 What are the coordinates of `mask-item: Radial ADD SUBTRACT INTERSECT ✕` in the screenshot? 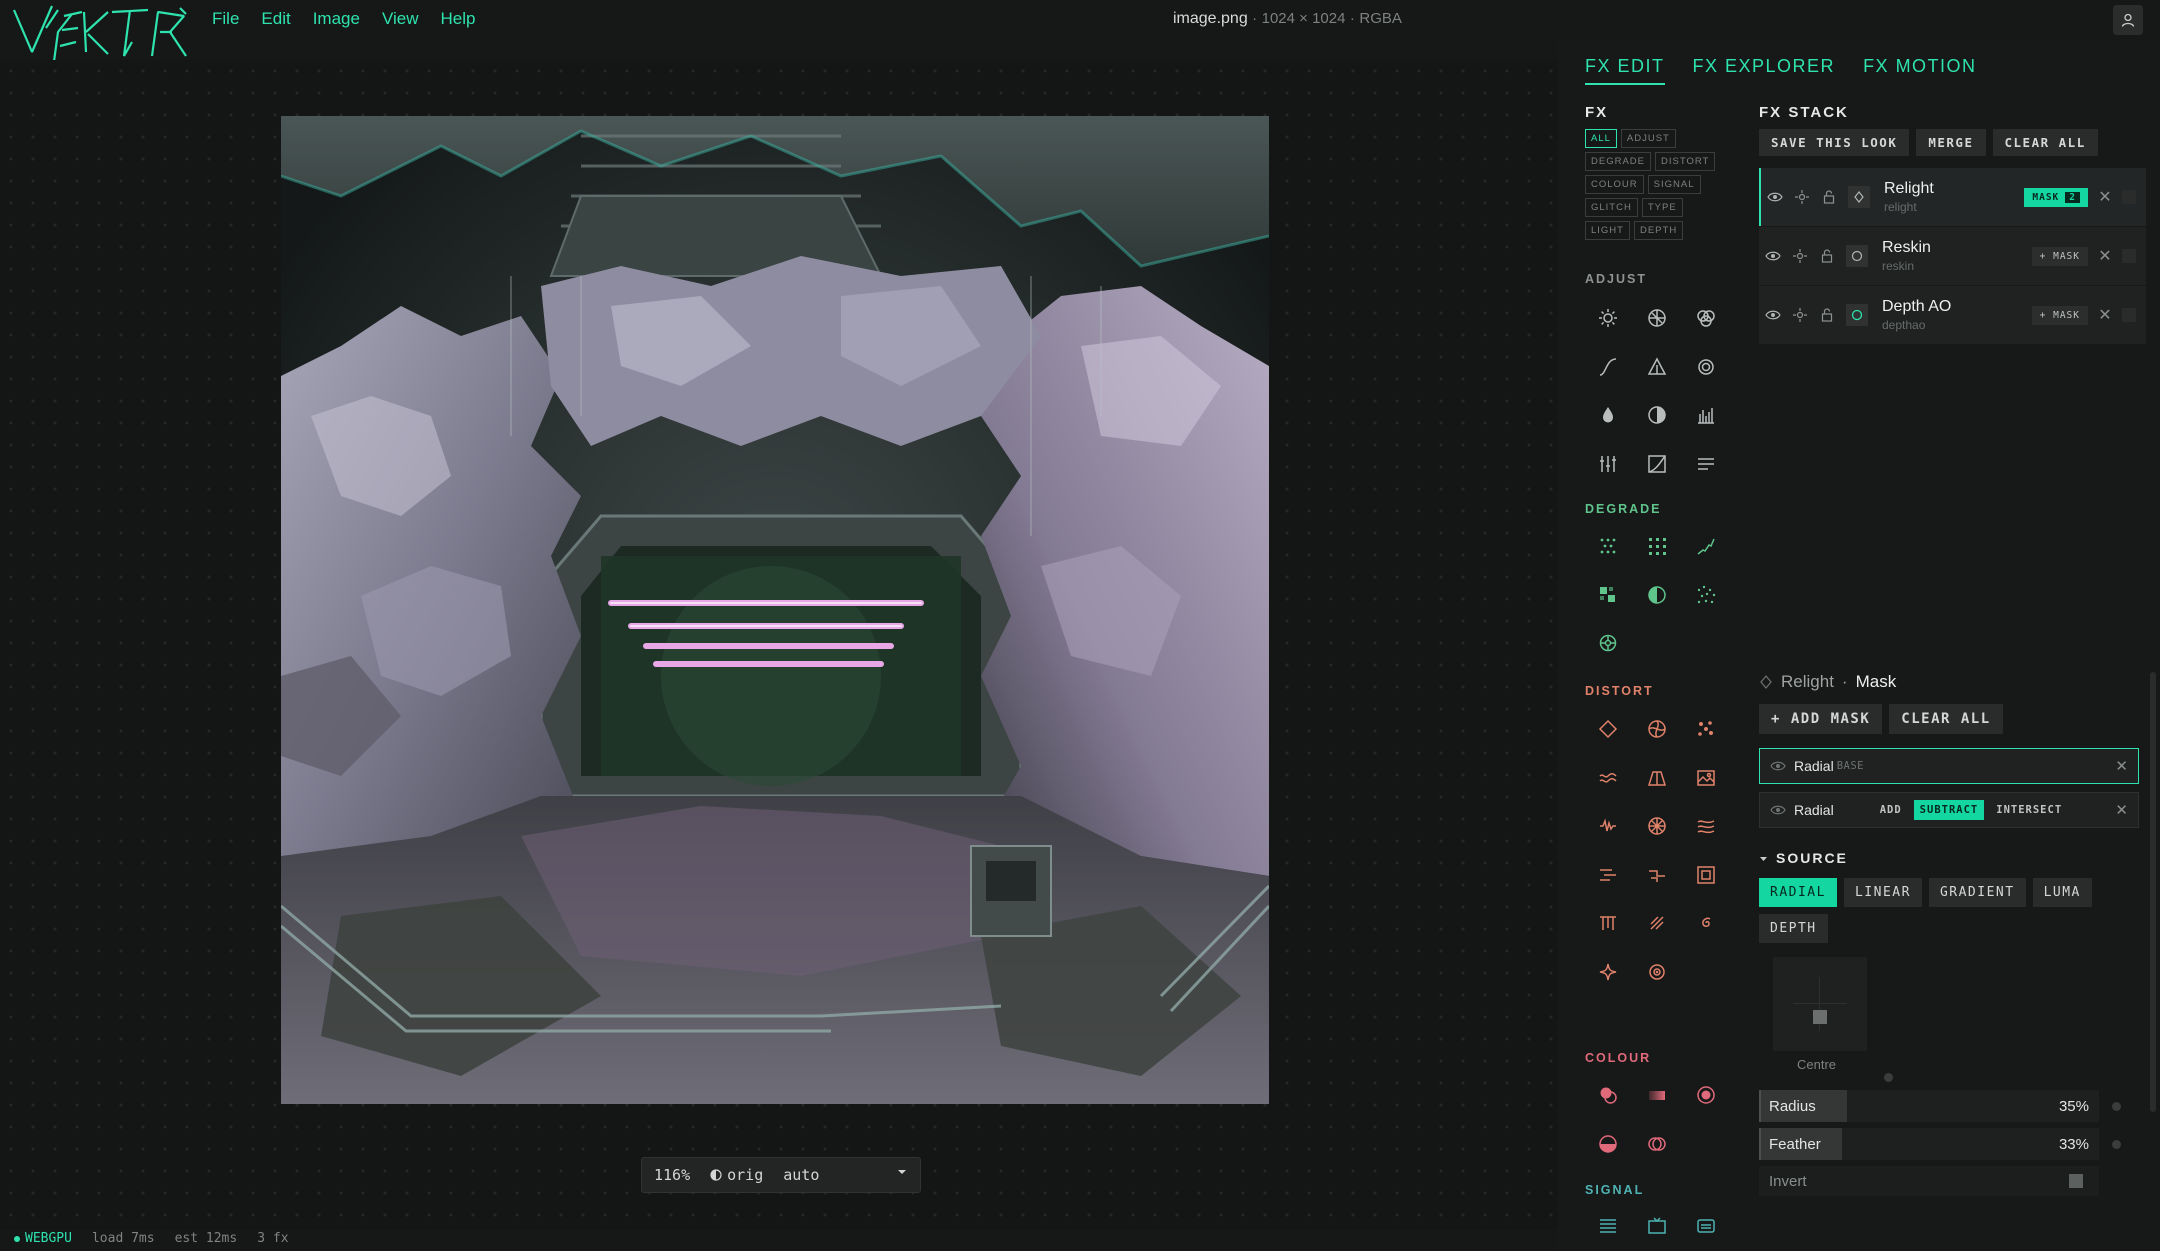 It's located at (1949, 810).